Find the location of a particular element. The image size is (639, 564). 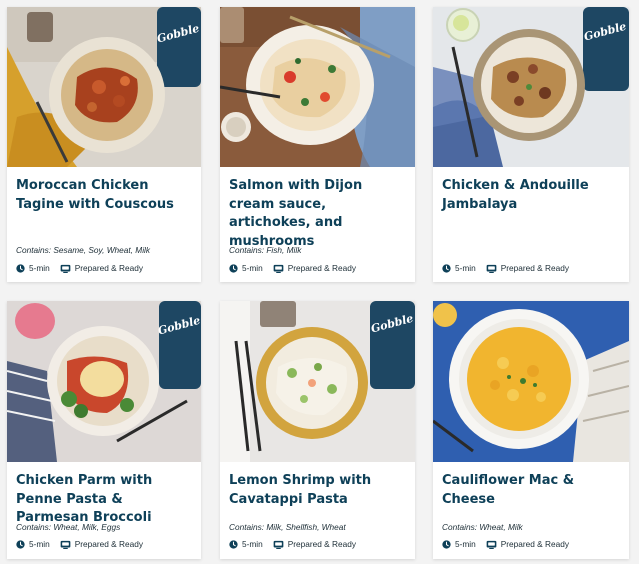

meal-title: Moroccan Chicken Tagine with Couscous is located at coordinates (104, 195).